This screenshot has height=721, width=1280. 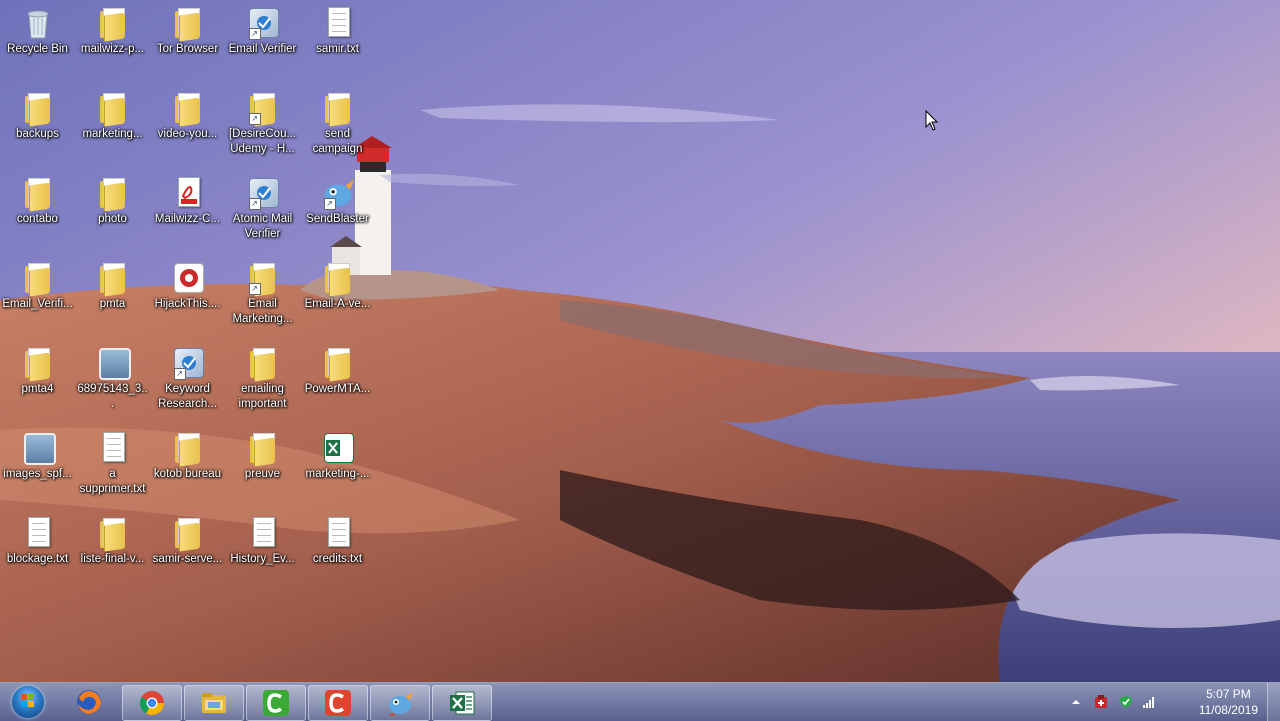 I want to click on taskbar-sendblaster-button, so click(x=400, y=703).